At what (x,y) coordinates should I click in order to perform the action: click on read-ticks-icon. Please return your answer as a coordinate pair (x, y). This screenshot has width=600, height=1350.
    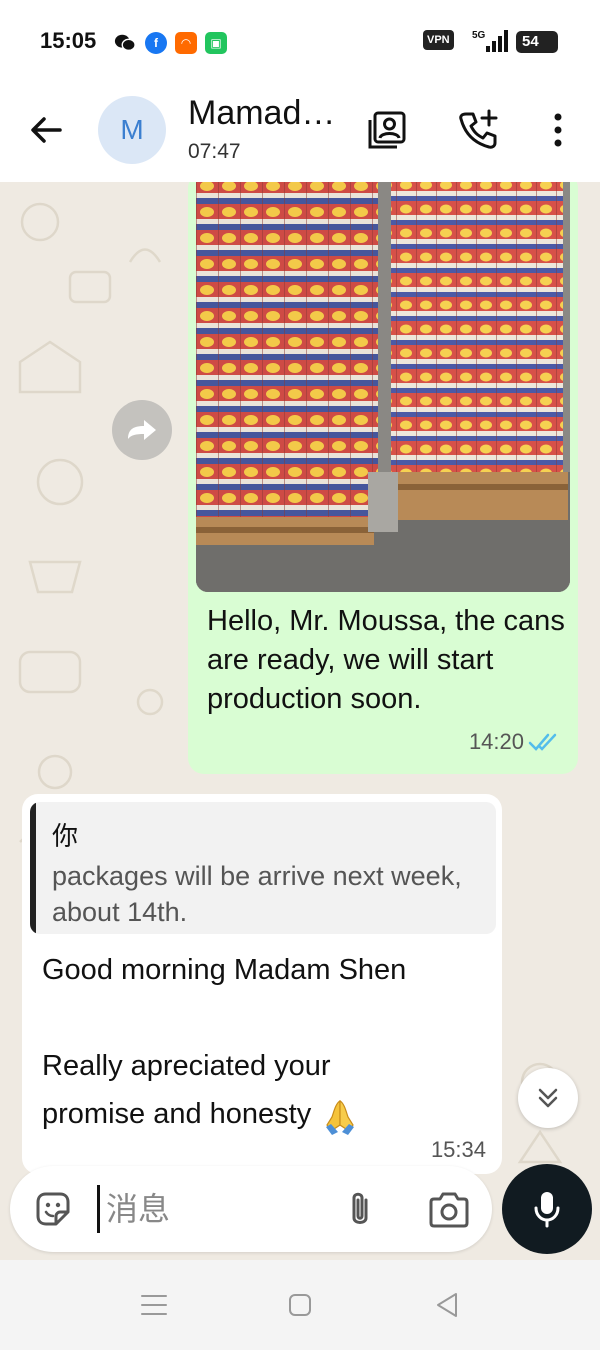
    Looking at the image, I should click on (542, 742).